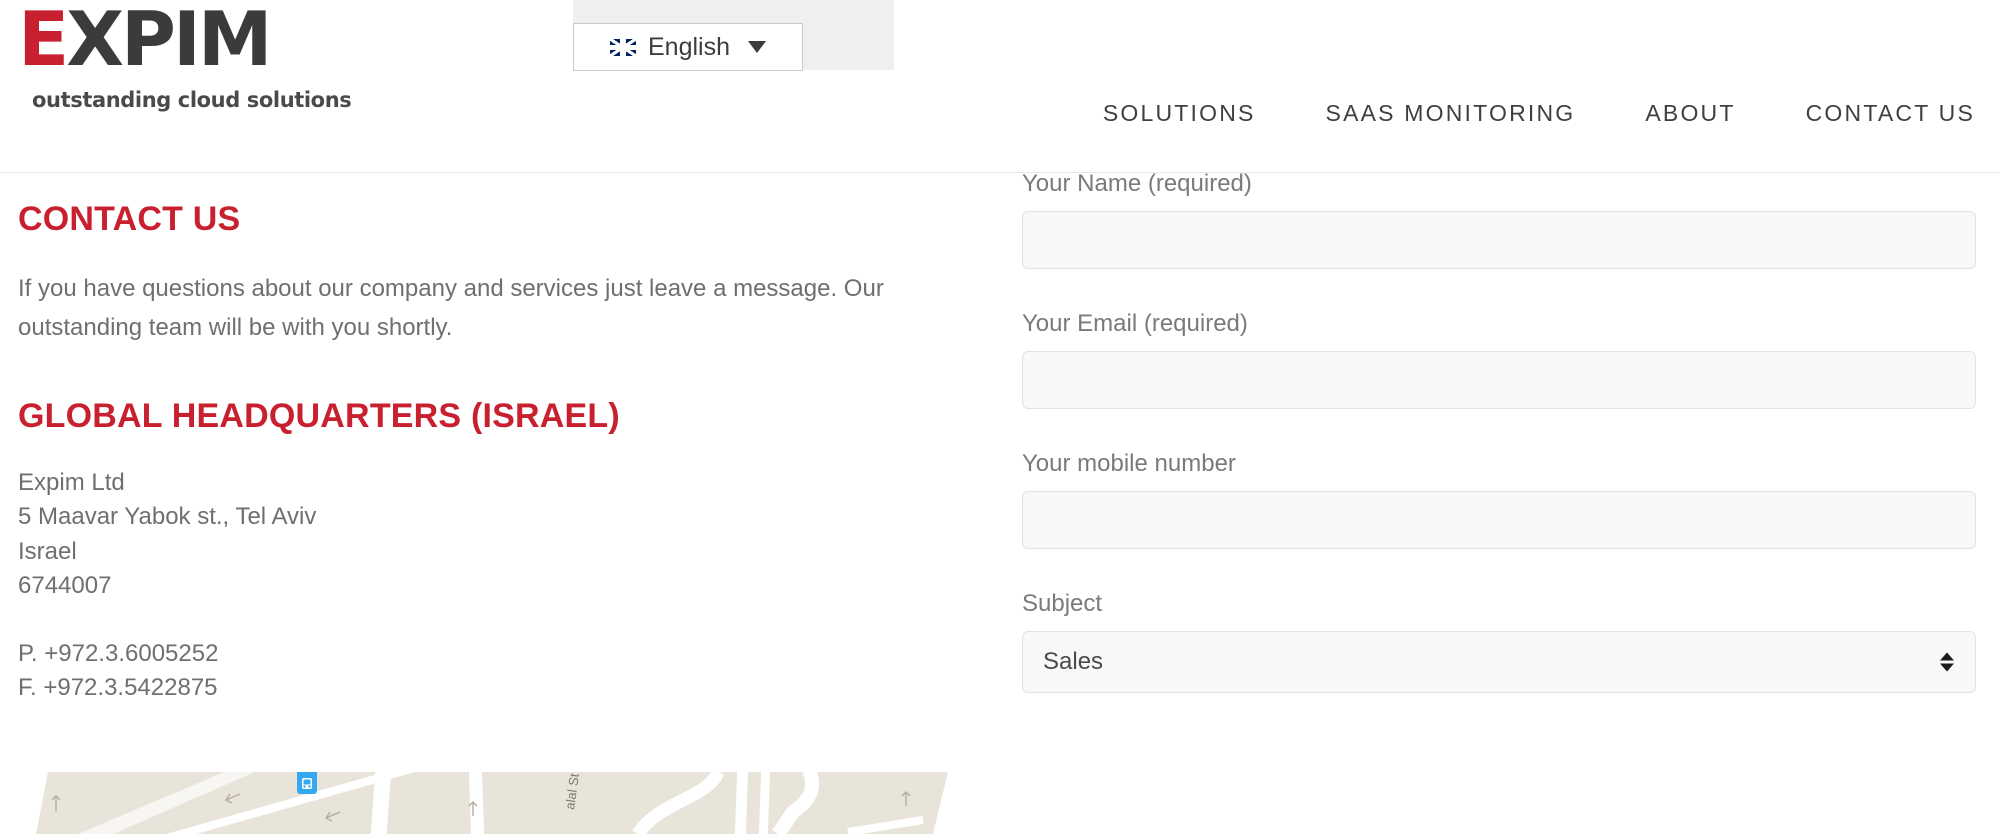 This screenshot has height=834, width=1999. I want to click on subject-select-wrapper: Sales, so click(1499, 662).